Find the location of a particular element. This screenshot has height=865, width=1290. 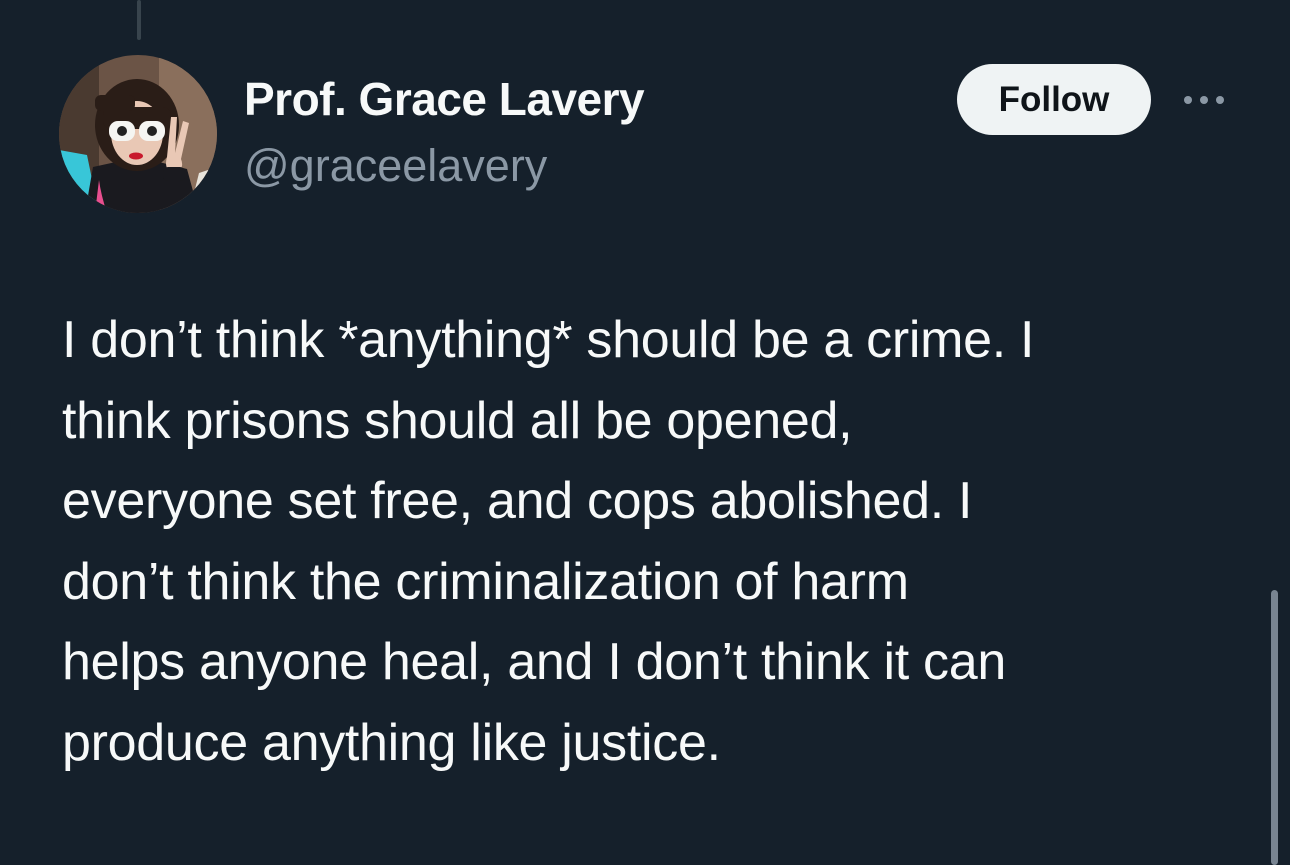

profile-photo-icon is located at coordinates (138, 134).